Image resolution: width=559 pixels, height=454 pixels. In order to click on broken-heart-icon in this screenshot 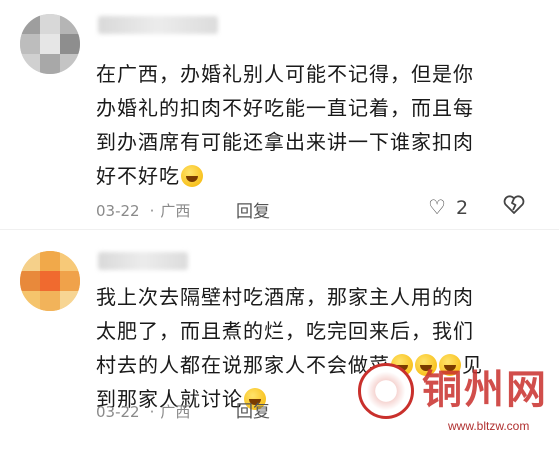, I will do `click(514, 207)`.